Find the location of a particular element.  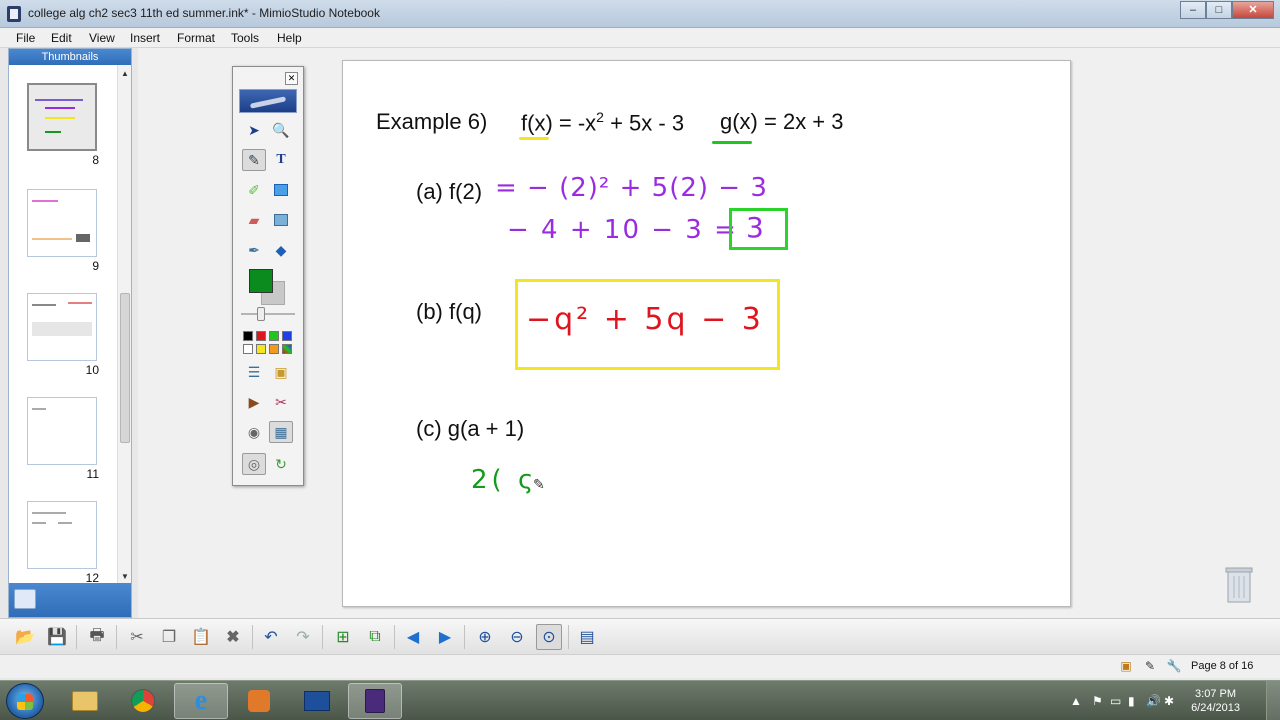

highlighter-icon: ✐ is located at coordinates (254, 190).